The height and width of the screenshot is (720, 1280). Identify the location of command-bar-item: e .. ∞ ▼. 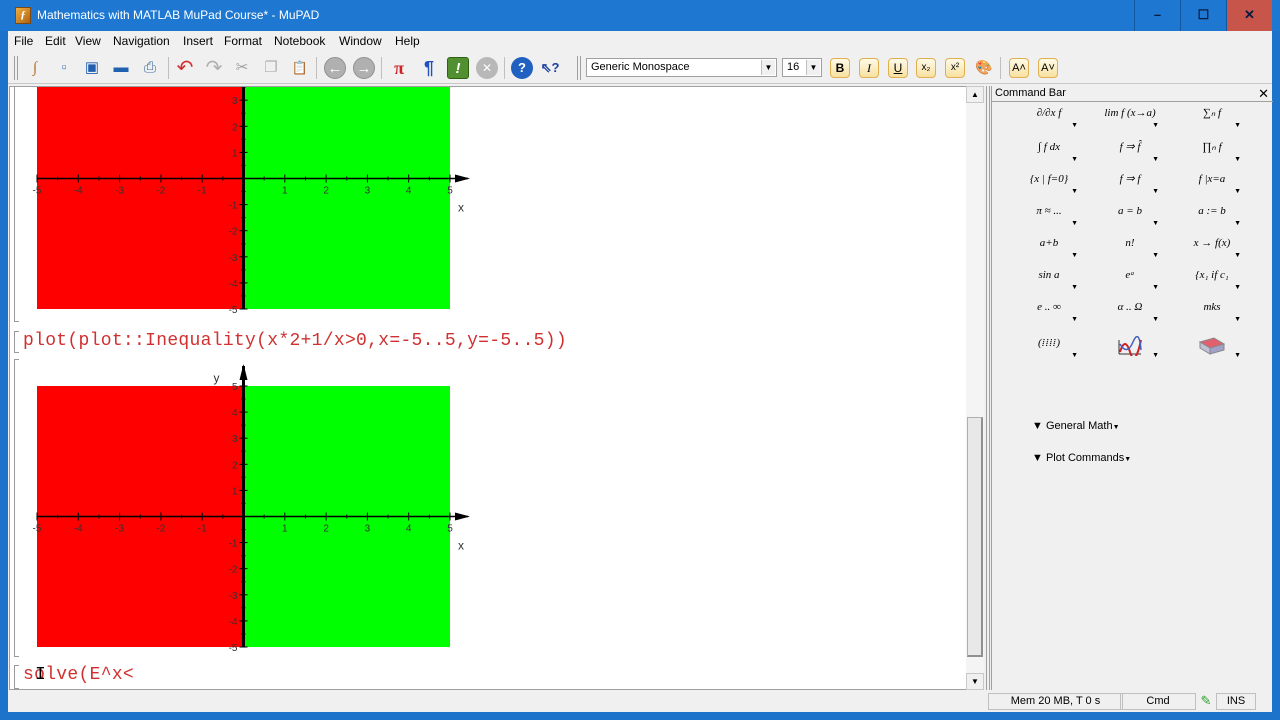
(1049, 313).